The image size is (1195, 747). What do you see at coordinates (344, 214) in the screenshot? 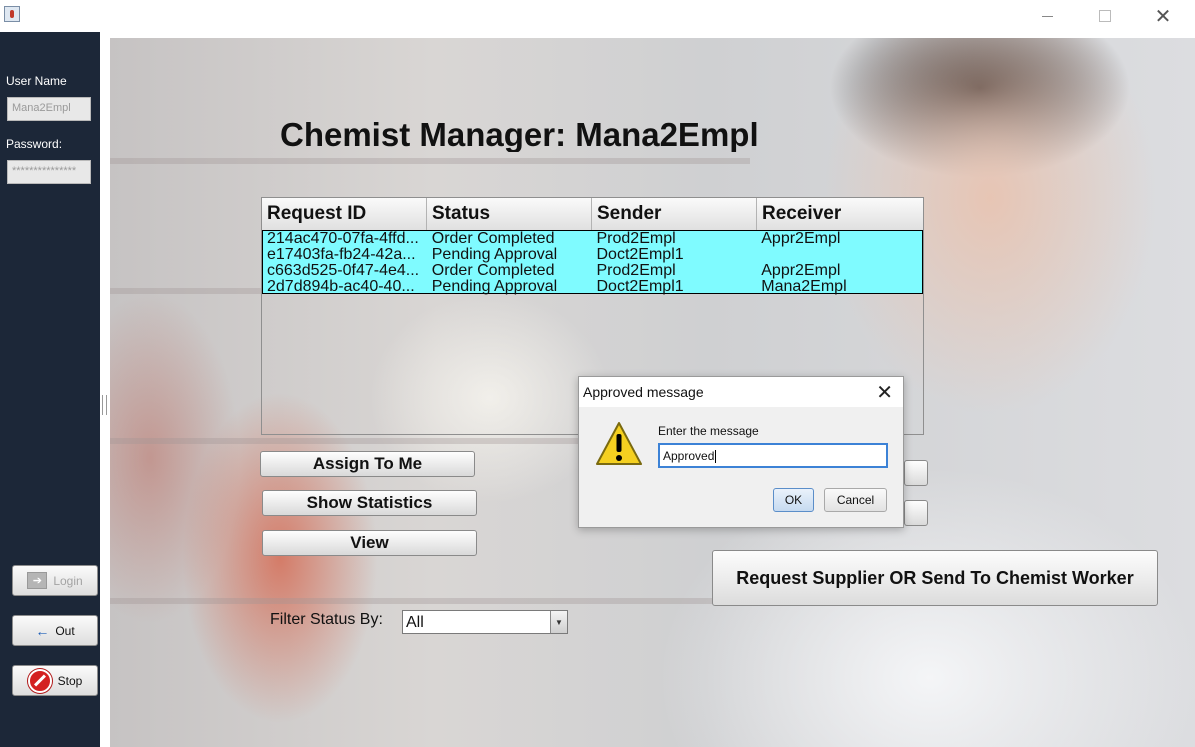
I see `column-header-request-id: Request ID` at bounding box center [344, 214].